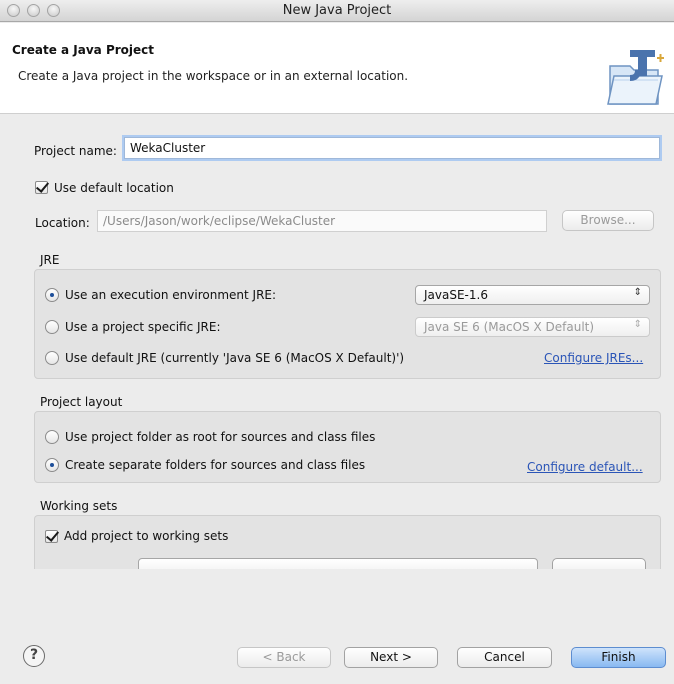 The width and height of the screenshot is (674, 684). I want to click on wizard-footer: ? < Back Next > Cancel Finish, so click(337, 647).